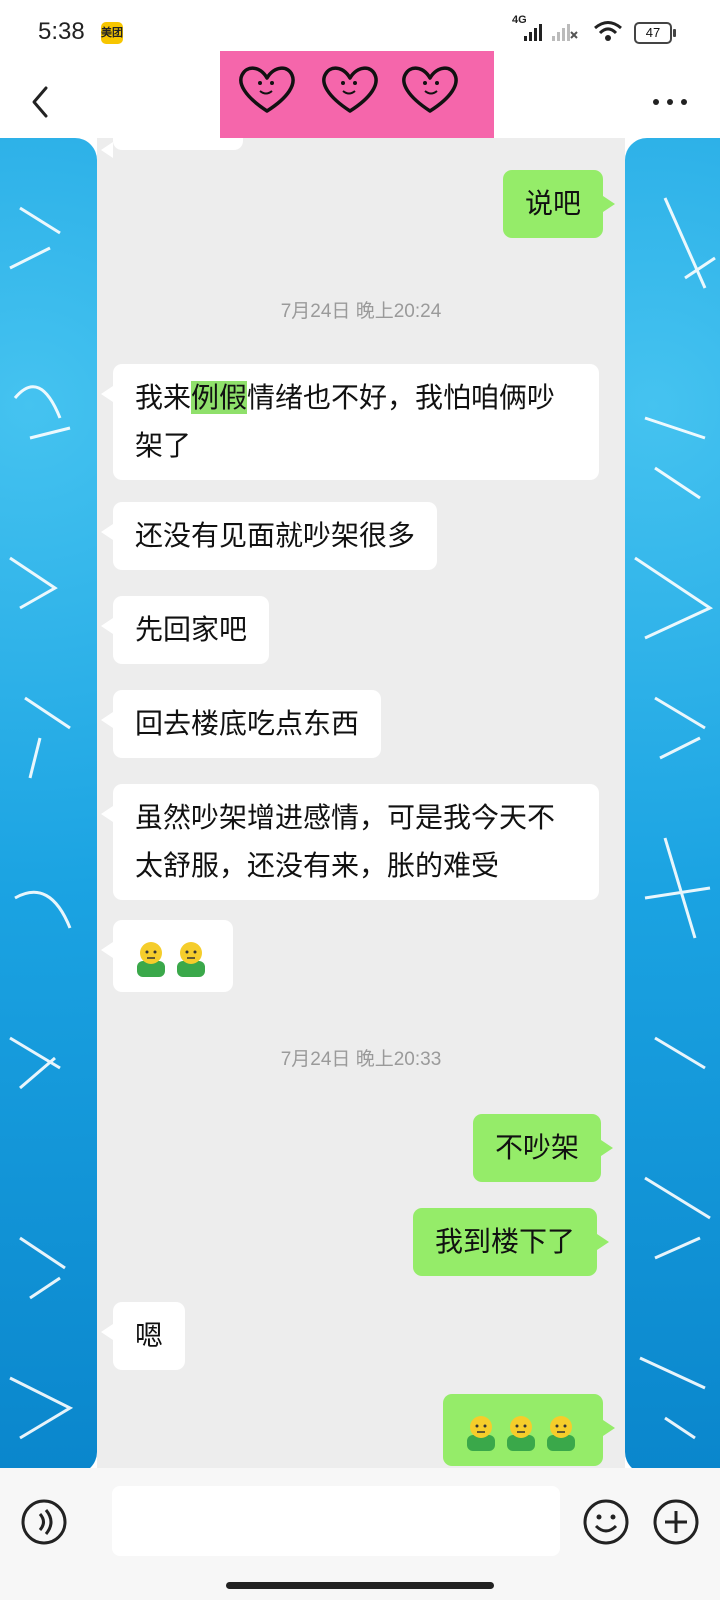  What do you see at coordinates (361, 311) in the screenshot?
I see `timestamp: 7月24日 晚上20:24` at bounding box center [361, 311].